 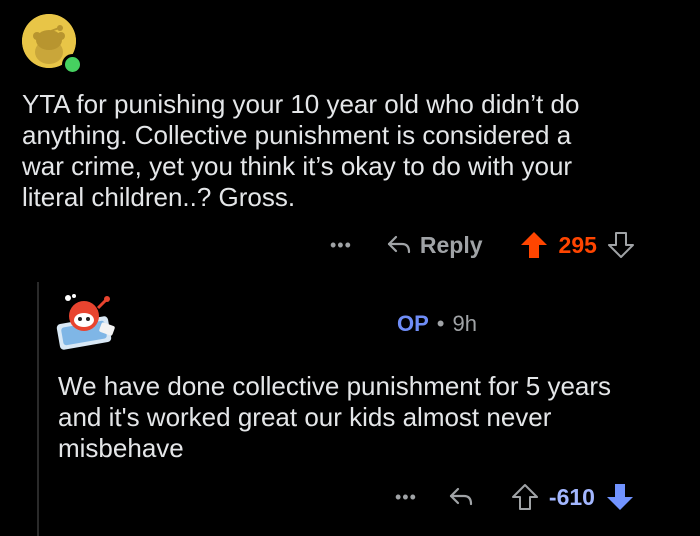 What do you see at coordinates (72, 64) in the screenshot?
I see `online-status-dot` at bounding box center [72, 64].